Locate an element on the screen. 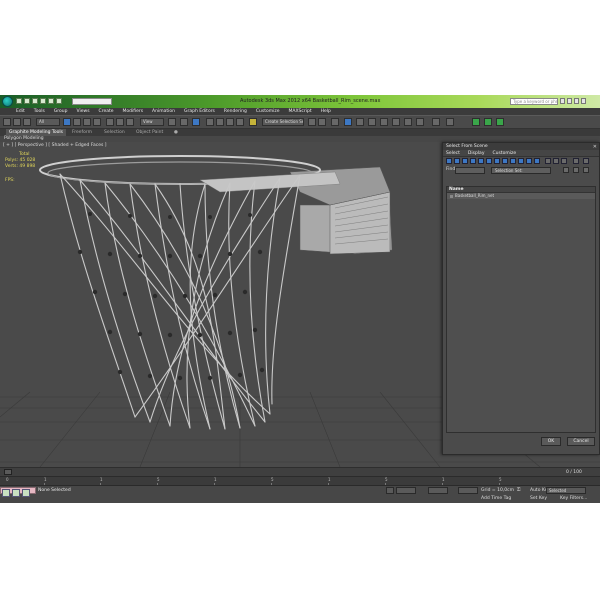  schematic-view-icon is located at coordinates (372, 122).